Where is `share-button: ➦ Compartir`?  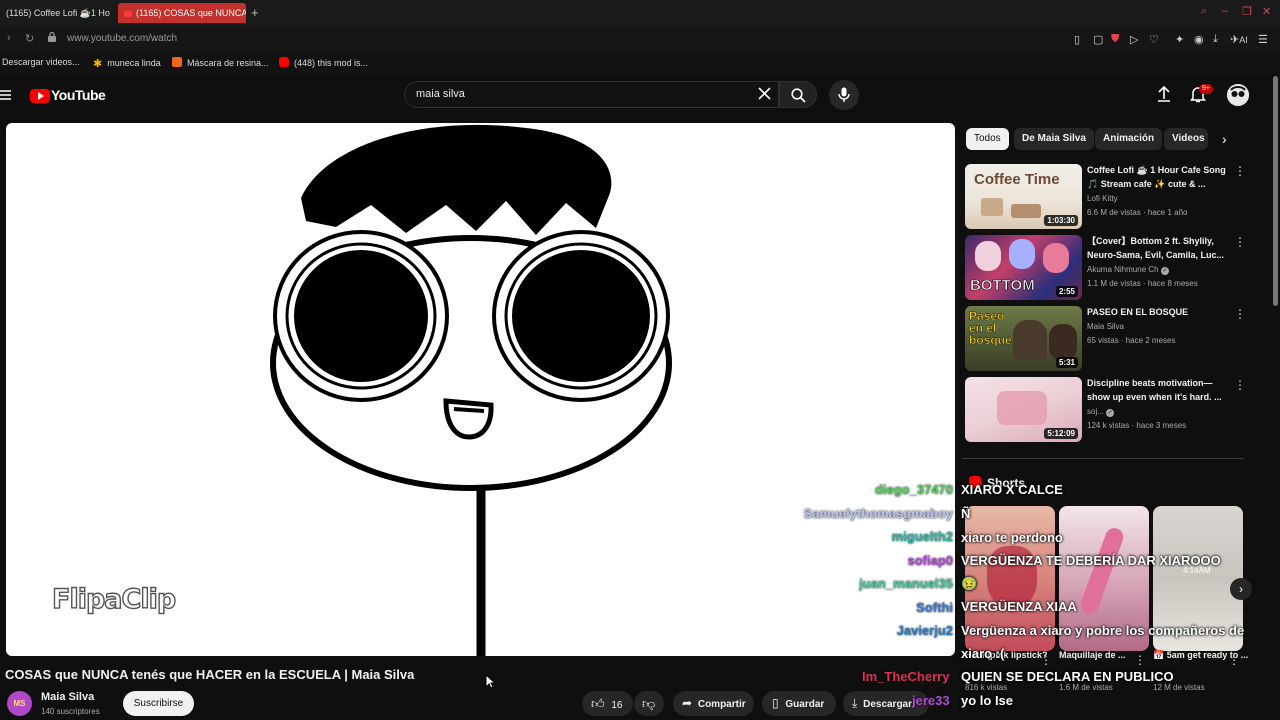 share-button: ➦ Compartir is located at coordinates (713, 703).